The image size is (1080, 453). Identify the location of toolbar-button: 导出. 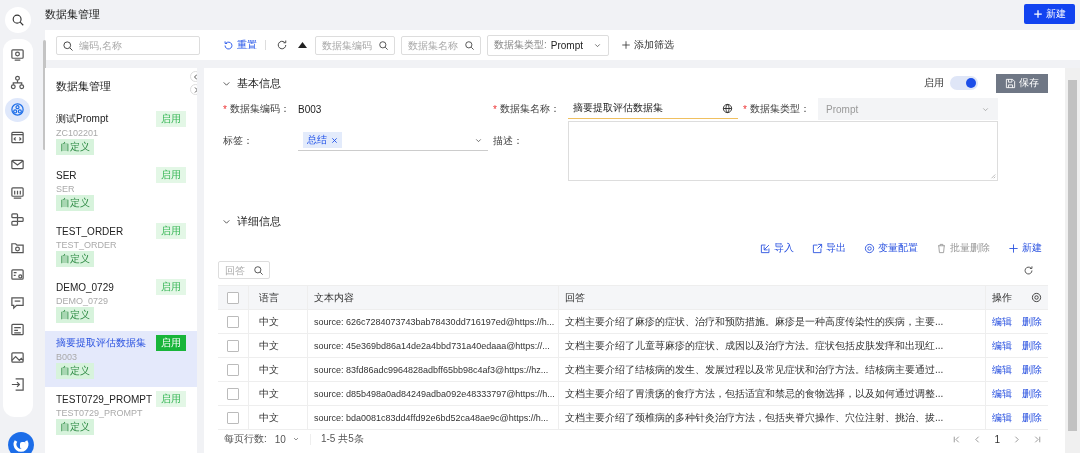
(829, 248).